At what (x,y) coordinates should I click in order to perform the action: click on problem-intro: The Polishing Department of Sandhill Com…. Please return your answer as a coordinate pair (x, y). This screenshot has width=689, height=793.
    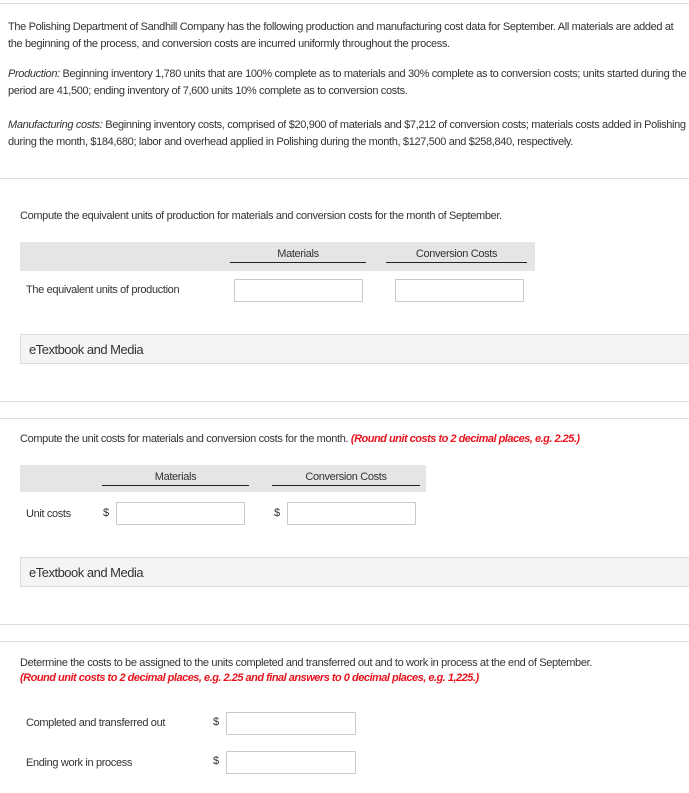
    Looking at the image, I should click on (341, 35).